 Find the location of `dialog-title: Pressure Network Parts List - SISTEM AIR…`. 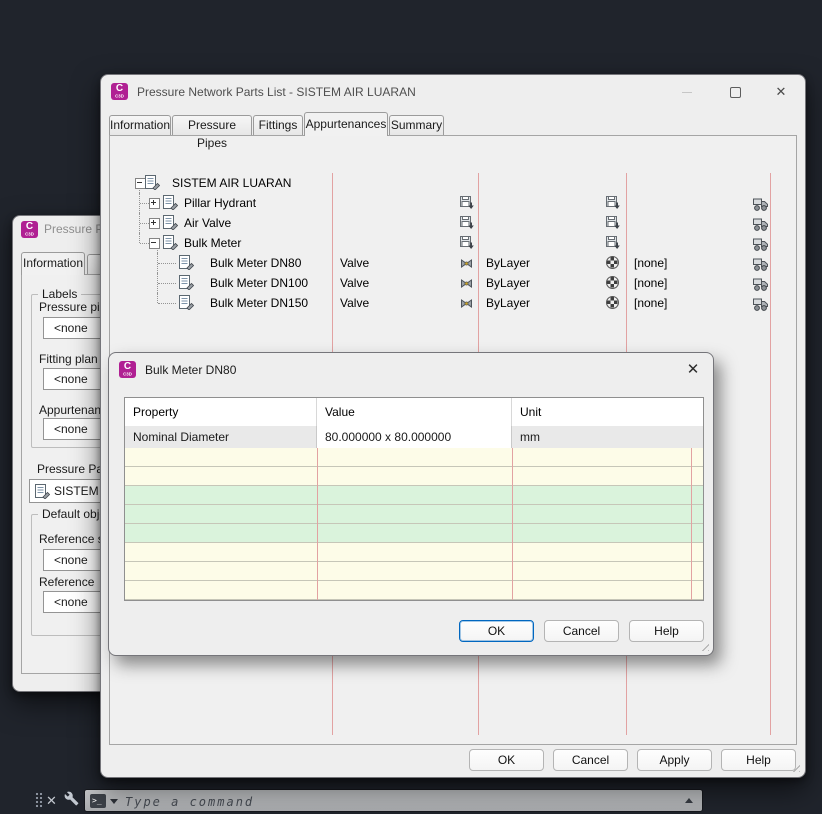

dialog-title: Pressure Network Parts List - SISTEM AIR… is located at coordinates (276, 92).